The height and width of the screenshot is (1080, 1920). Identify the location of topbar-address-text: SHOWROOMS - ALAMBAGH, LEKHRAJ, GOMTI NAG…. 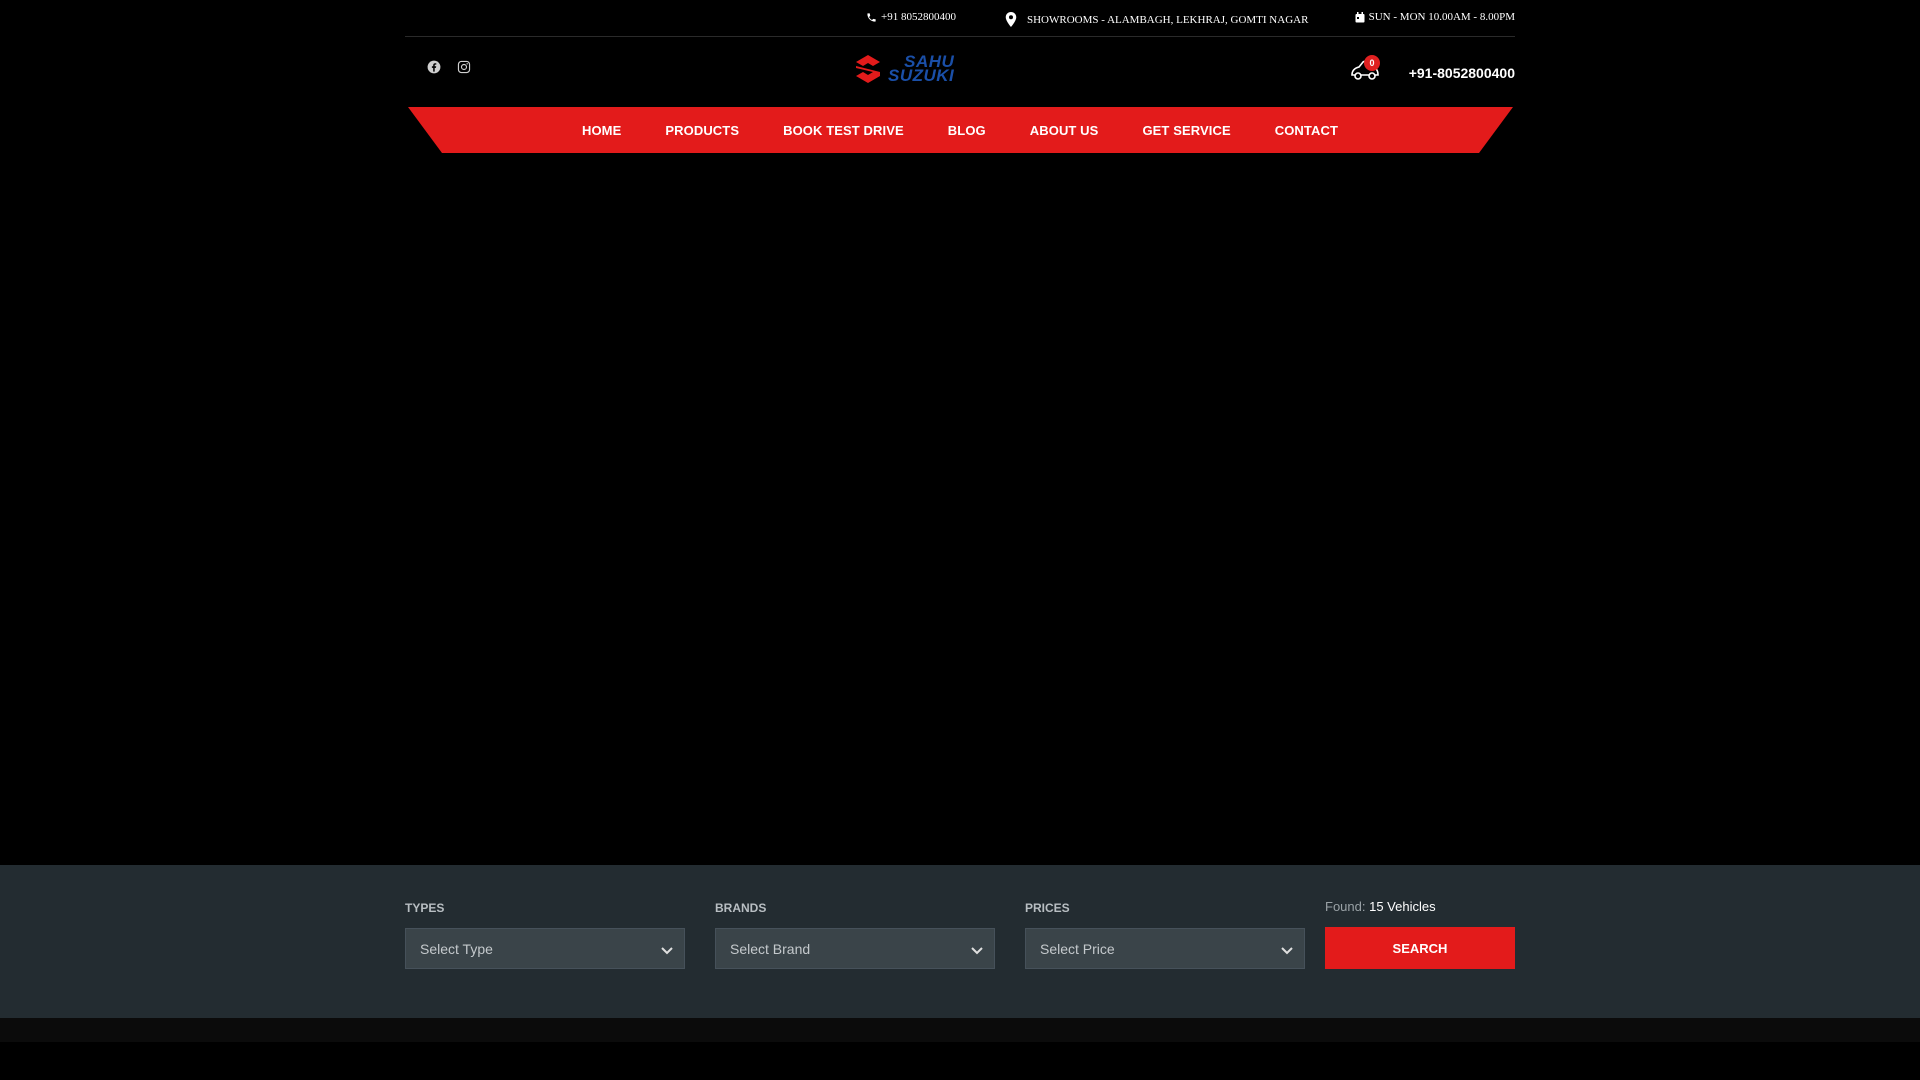
(1168, 19).